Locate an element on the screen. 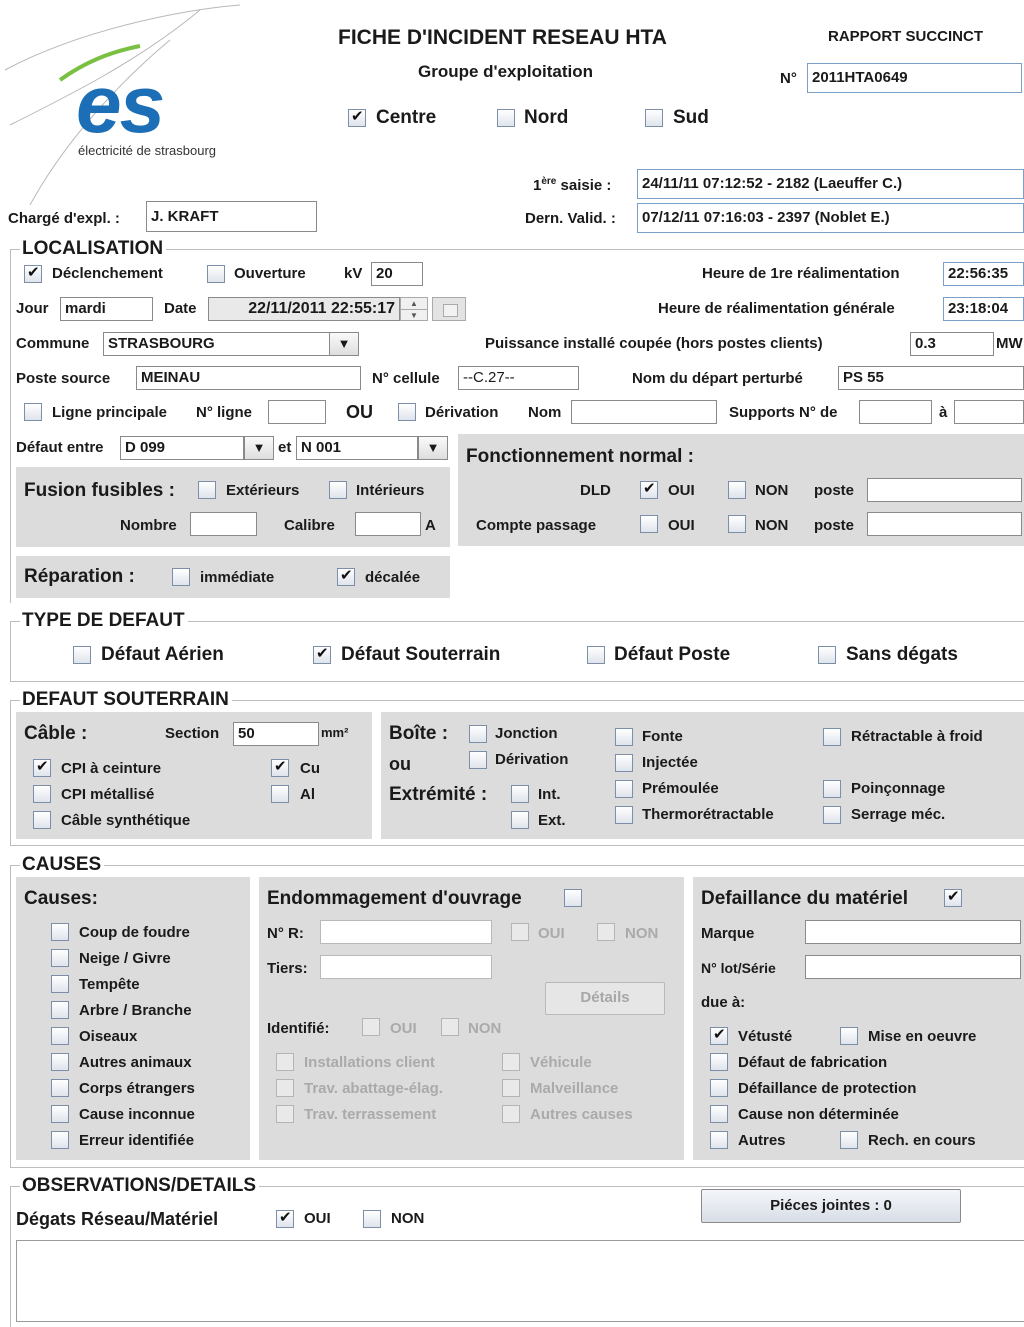  endommagement-checkbox is located at coordinates (573, 898).